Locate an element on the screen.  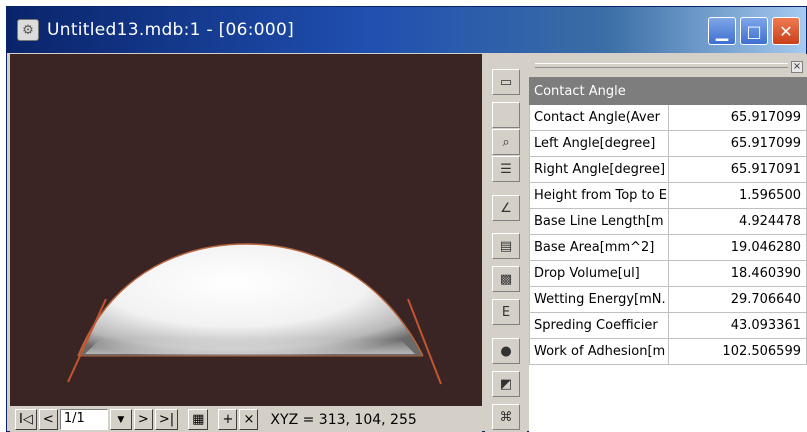
table-row: Left Angle[degree] 65.917099 is located at coordinates (668, 143).